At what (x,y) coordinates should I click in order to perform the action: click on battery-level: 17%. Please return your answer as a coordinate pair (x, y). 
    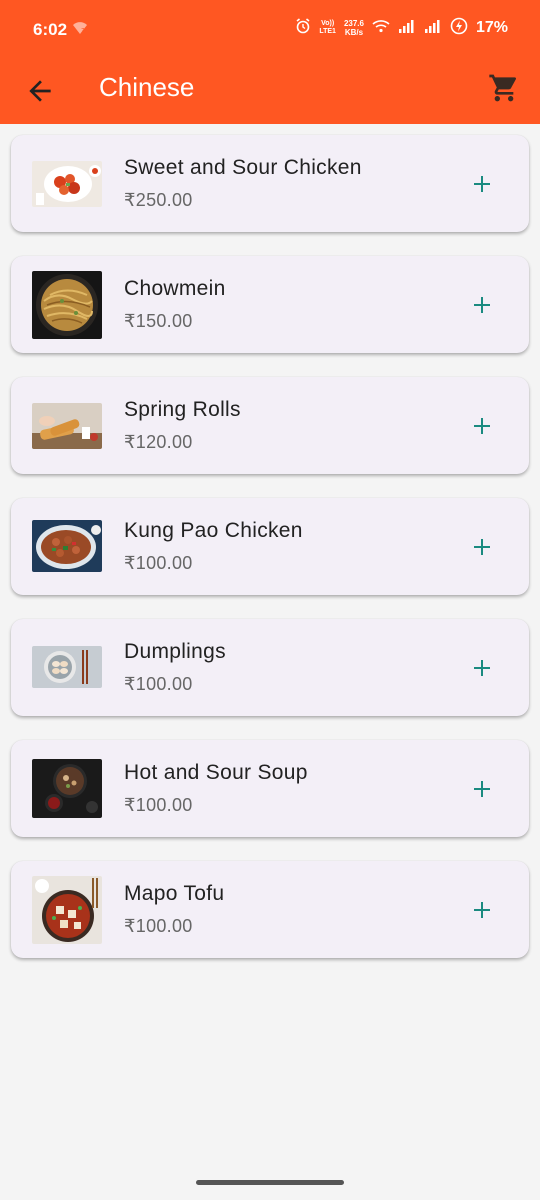
    Looking at the image, I should click on (491, 27).